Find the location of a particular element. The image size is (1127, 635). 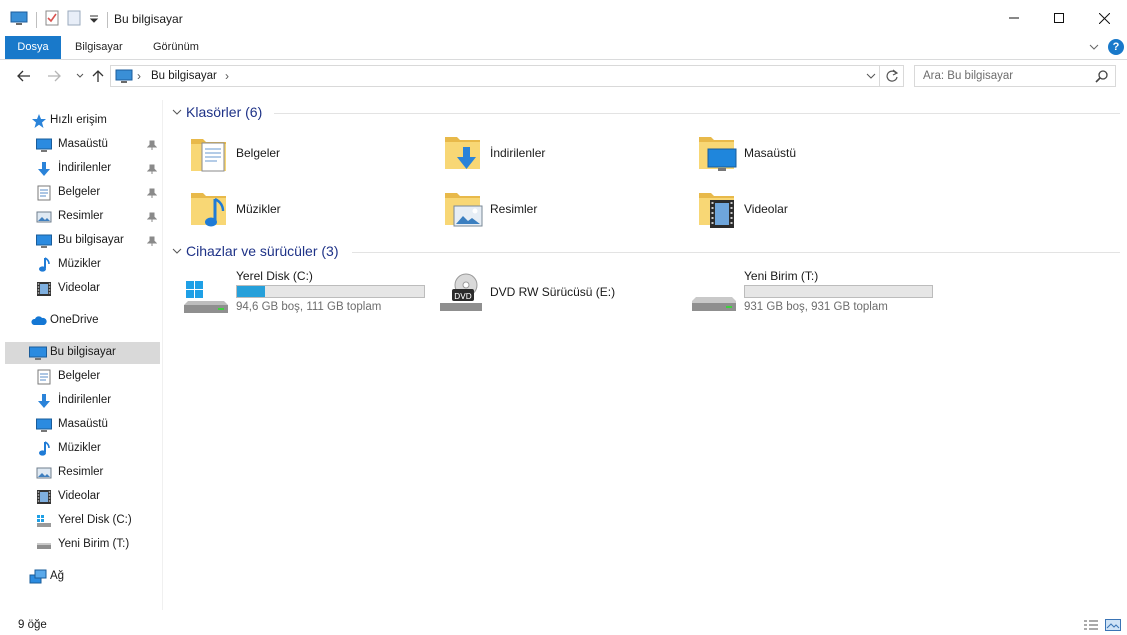

title-bar: Bu bilgisayar is located at coordinates (563, 18).